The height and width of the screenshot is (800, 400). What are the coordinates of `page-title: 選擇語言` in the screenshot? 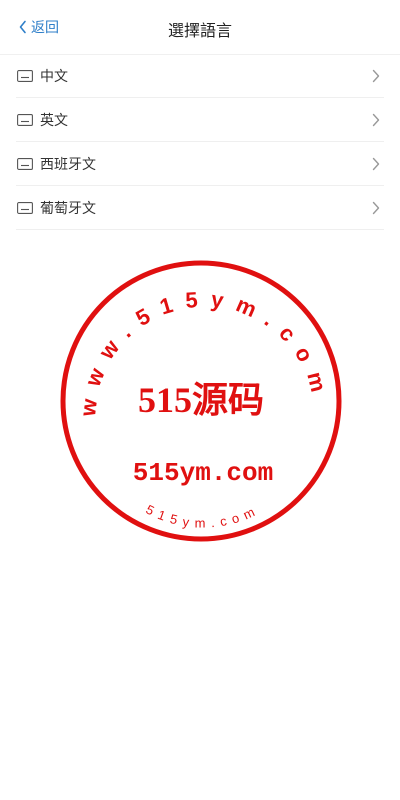 It's located at (199, 30).